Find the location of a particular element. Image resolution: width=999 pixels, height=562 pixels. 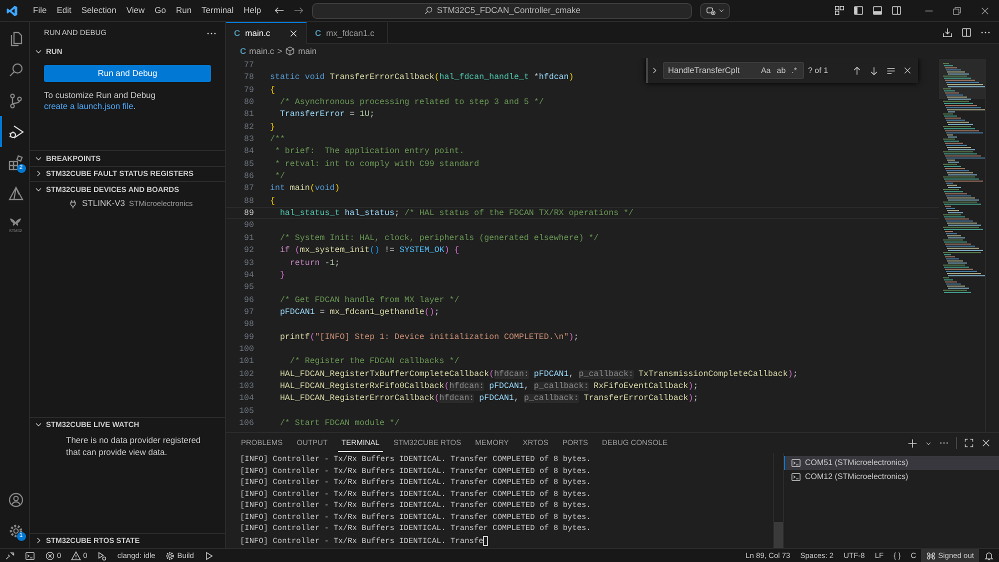

line-number: 105 is located at coordinates (246, 411).